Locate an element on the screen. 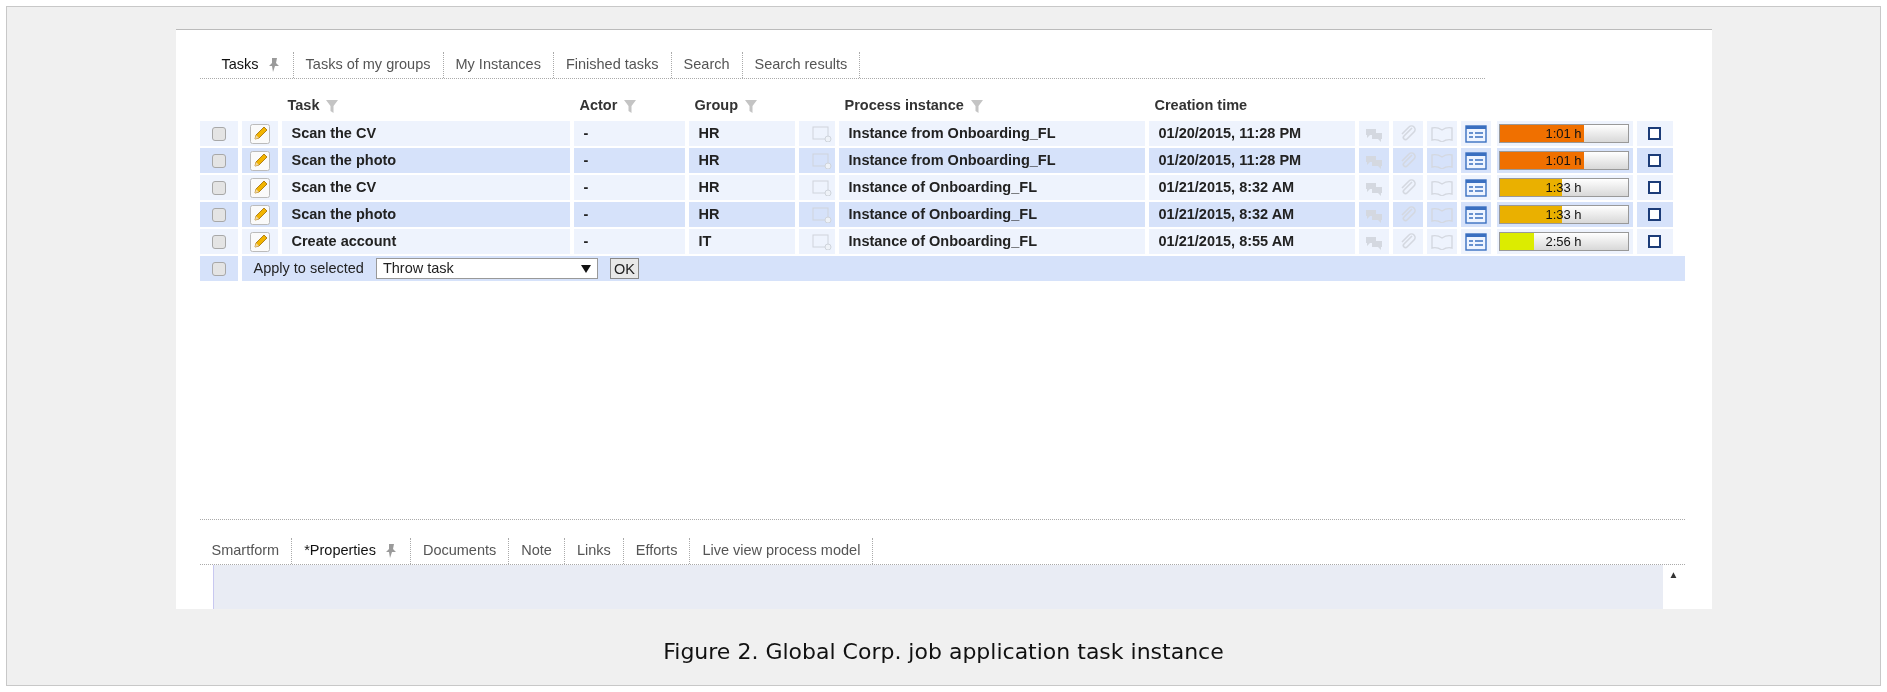 The image size is (1887, 692). scroll-up-arrow: ▲ is located at coordinates (1673, 588).